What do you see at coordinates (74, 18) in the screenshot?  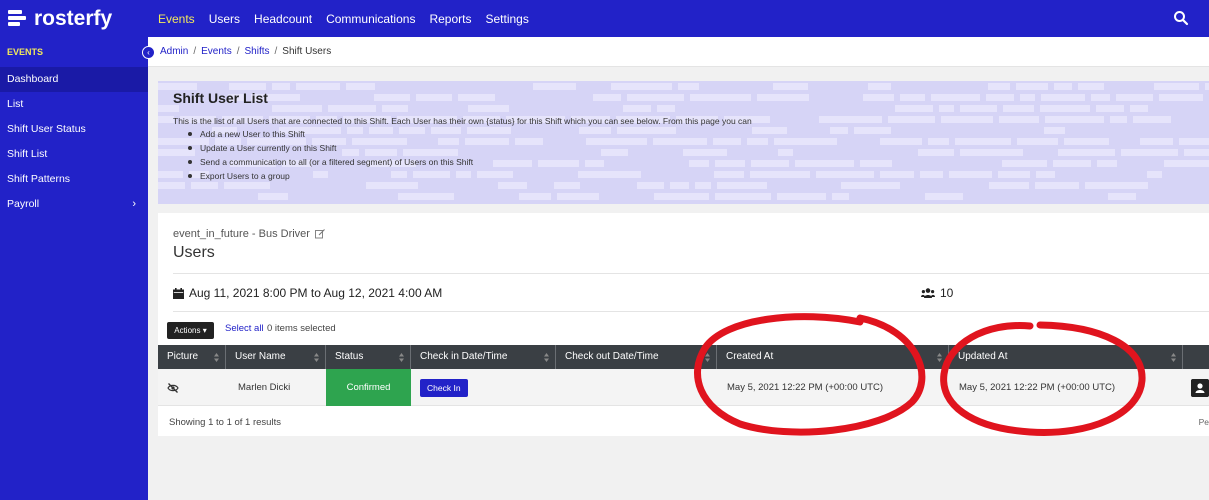 I see `rosterfy-logo: rosterfy` at bounding box center [74, 18].